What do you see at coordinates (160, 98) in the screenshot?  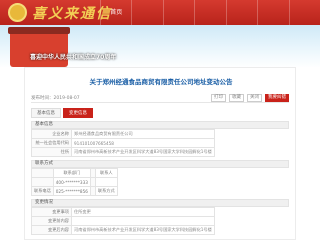 I see `meta-row: 发布时间：2019-08-07 打印 收藏 关闭 我要纠错` at bounding box center [160, 98].